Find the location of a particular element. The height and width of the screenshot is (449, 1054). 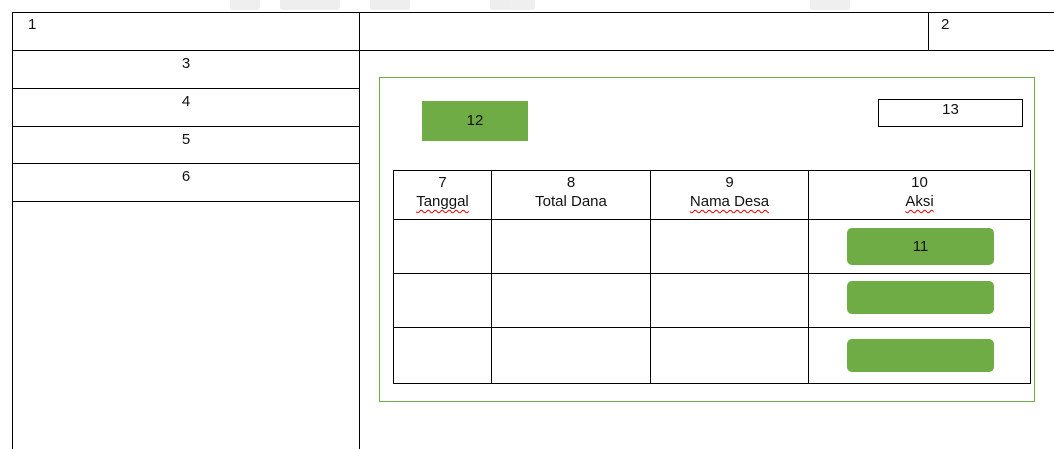

sidebar-item-label: 3 is located at coordinates (186, 63).